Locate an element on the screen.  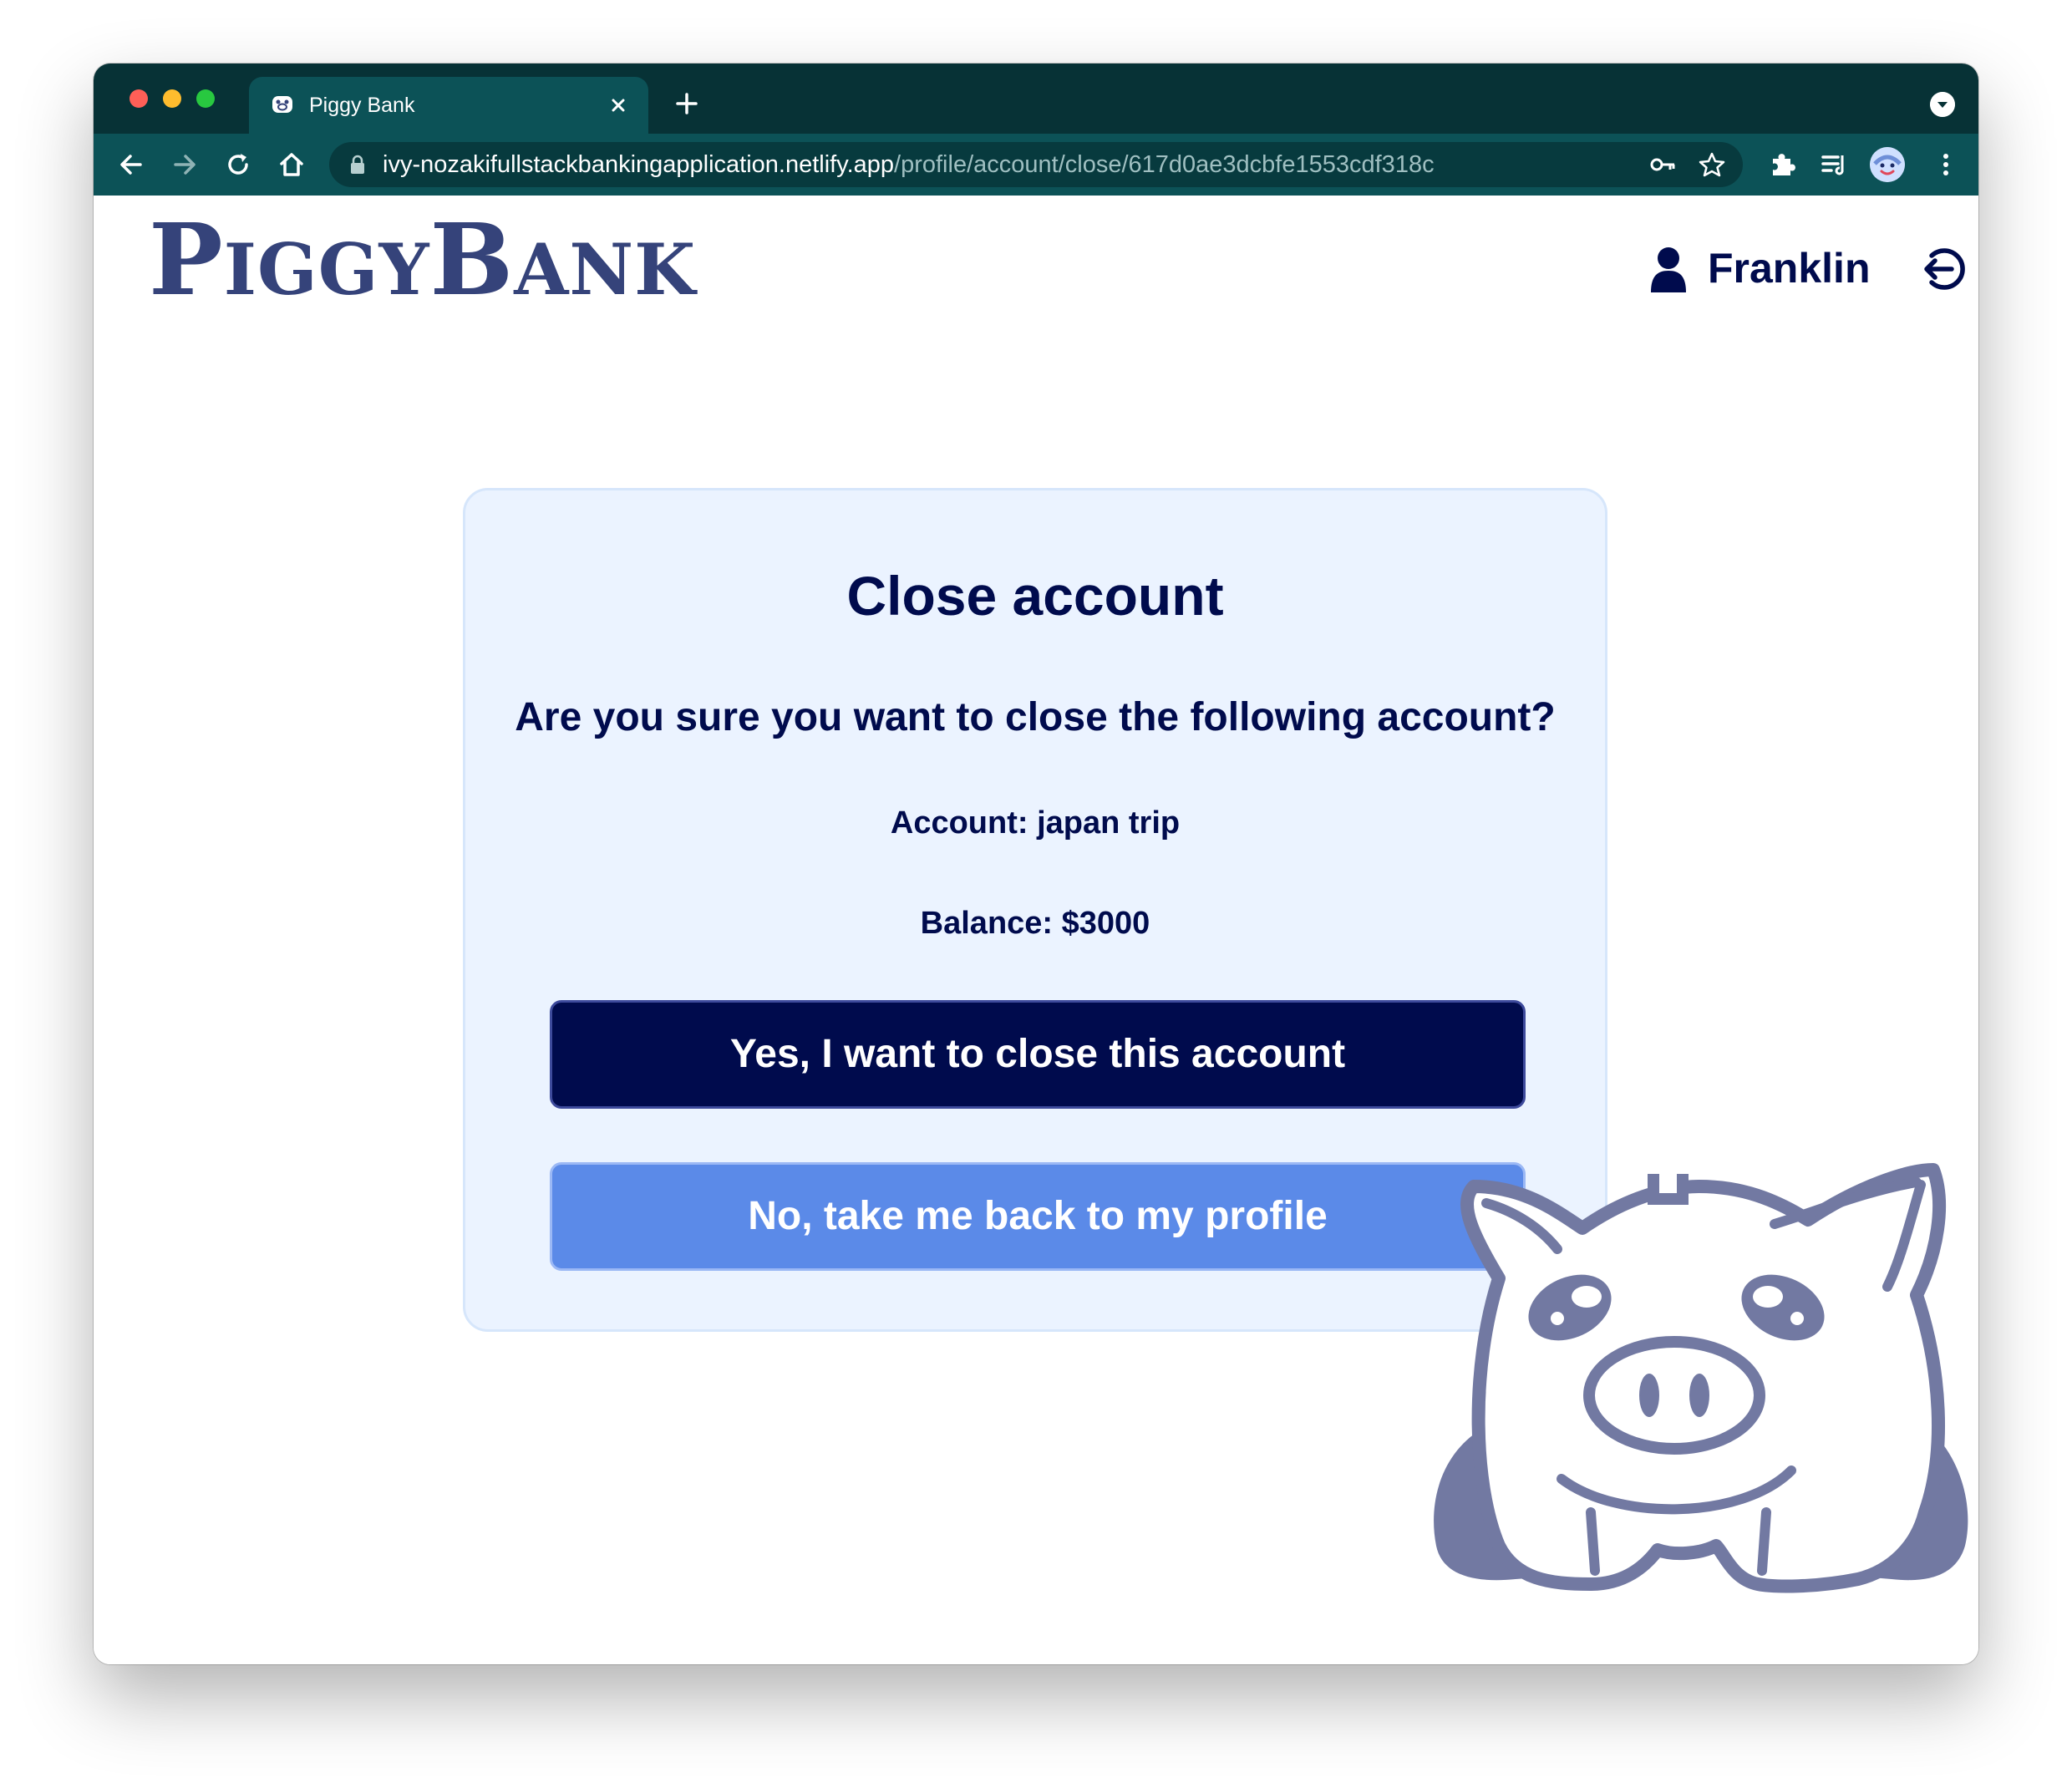
profile-avatar is located at coordinates (1888, 165).